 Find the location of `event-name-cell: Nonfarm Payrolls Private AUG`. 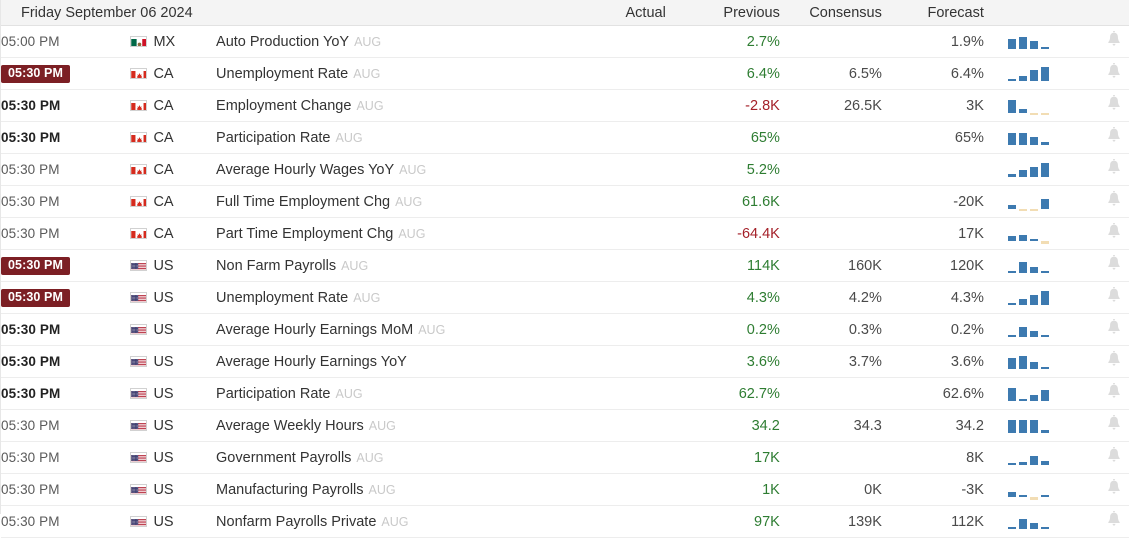

event-name-cell: Nonfarm Payrolls Private AUG is located at coordinates (403, 521).